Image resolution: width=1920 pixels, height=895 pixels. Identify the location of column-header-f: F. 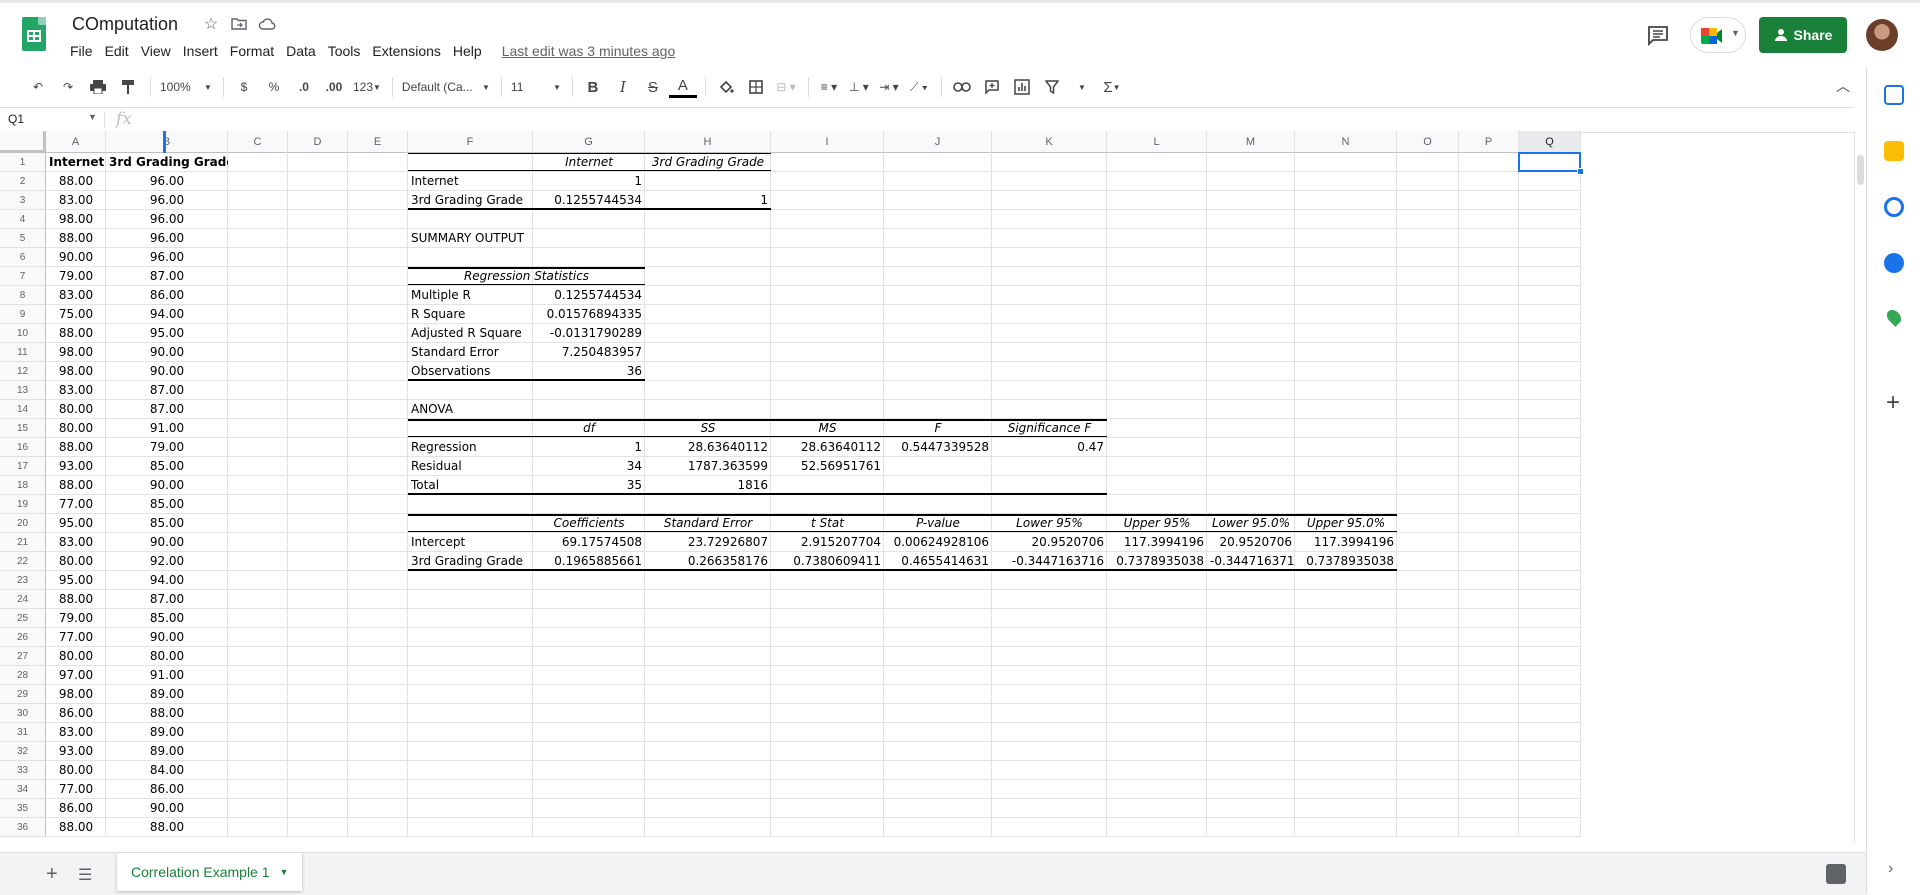
(470, 142).